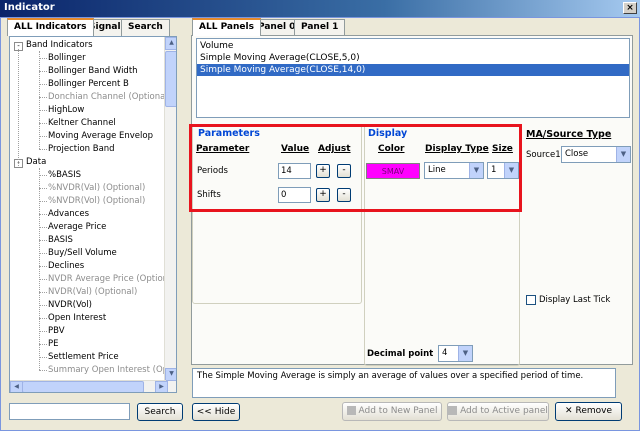 This screenshot has height=431, width=640. I want to click on tree-item: Bollinger Percent B, so click(88, 84).